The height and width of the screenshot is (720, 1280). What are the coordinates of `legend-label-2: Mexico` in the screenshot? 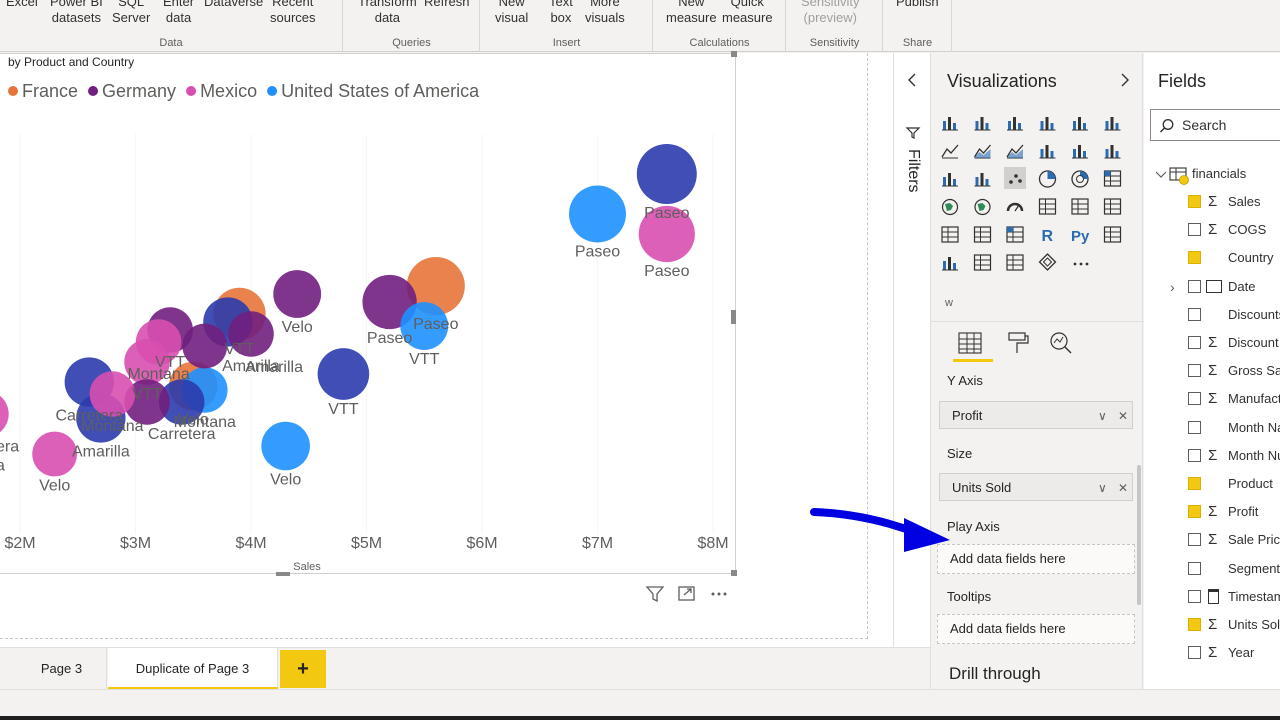 It's located at (228, 91).